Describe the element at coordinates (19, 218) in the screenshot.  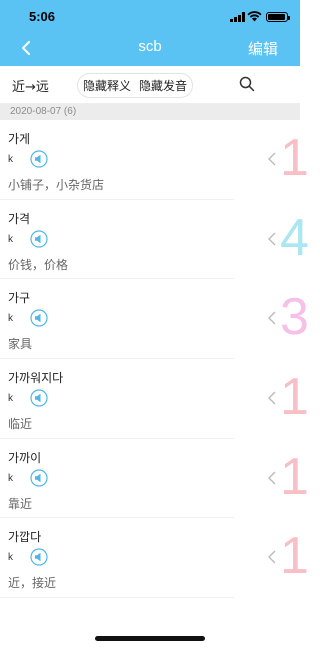
I see `word-text: 가격` at that location.